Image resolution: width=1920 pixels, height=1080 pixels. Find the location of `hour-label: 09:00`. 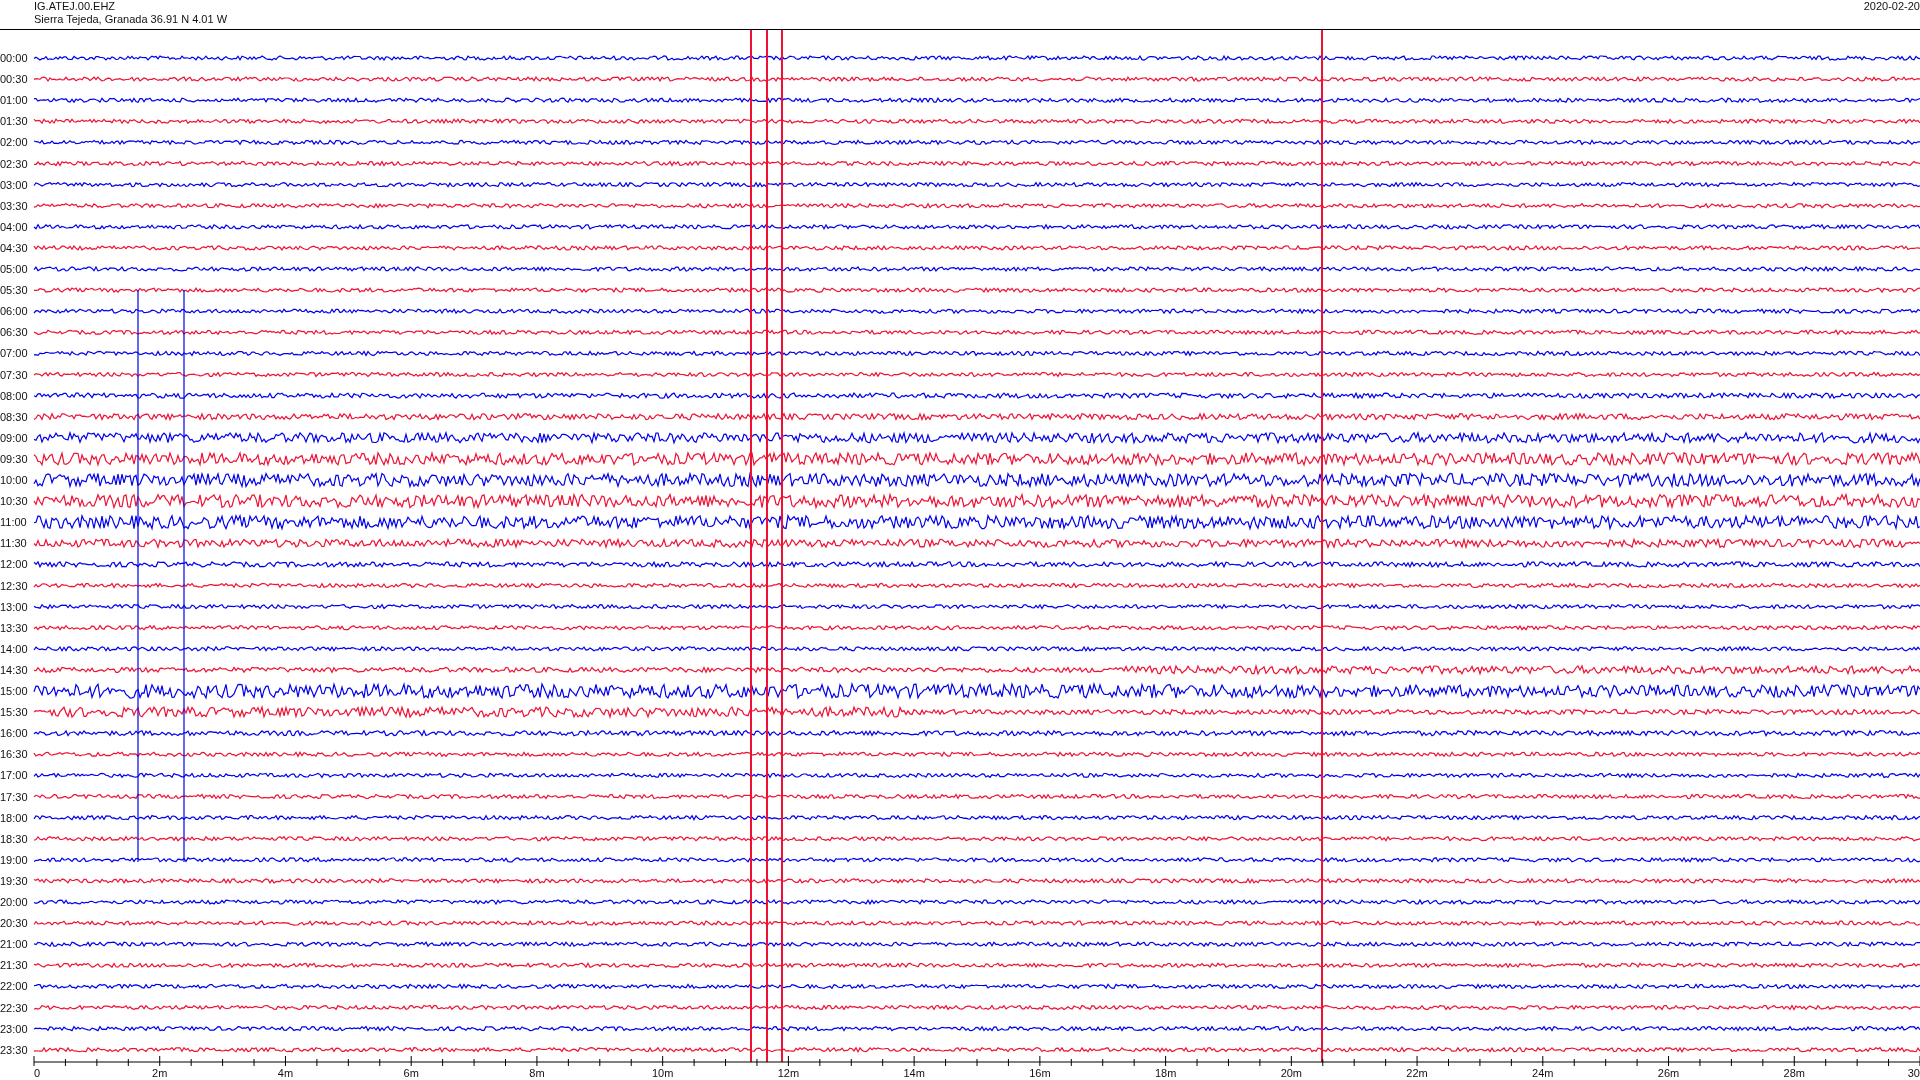

hour-label: 09:00 is located at coordinates (14, 437).